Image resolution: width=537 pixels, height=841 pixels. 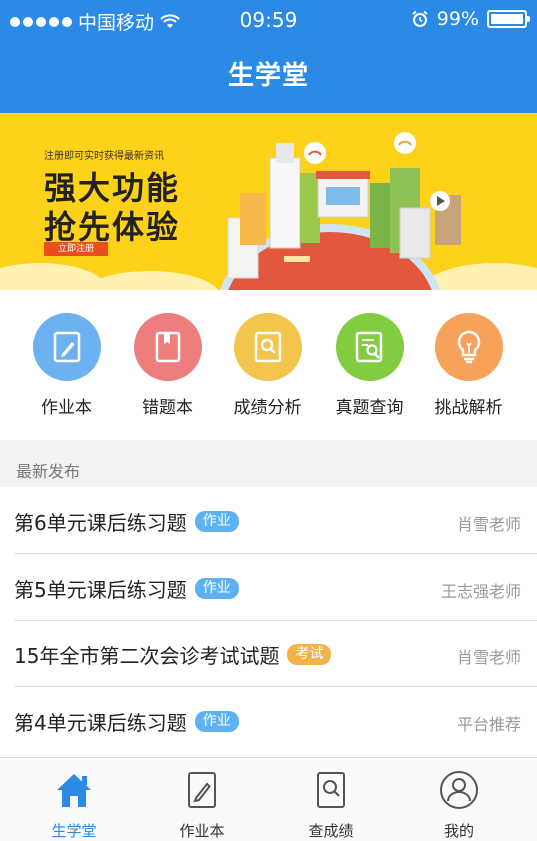 I want to click on item-author: 平台推荐, so click(x=488, y=724).